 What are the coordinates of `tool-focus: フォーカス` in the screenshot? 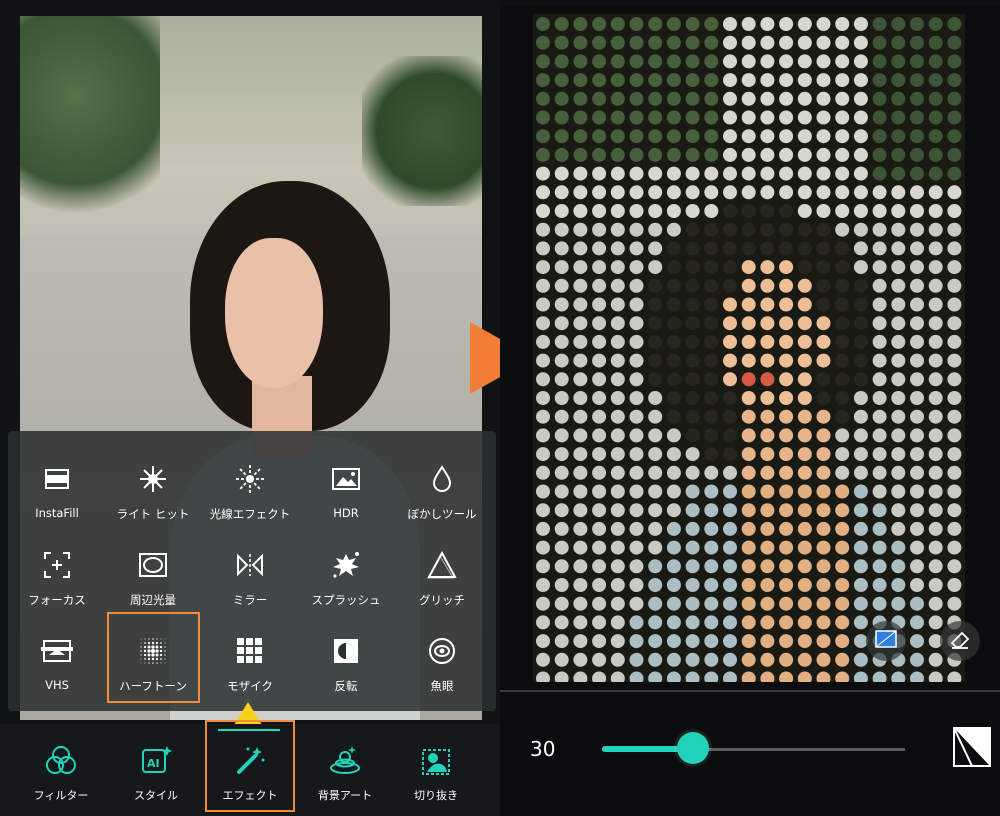 It's located at (57, 568).